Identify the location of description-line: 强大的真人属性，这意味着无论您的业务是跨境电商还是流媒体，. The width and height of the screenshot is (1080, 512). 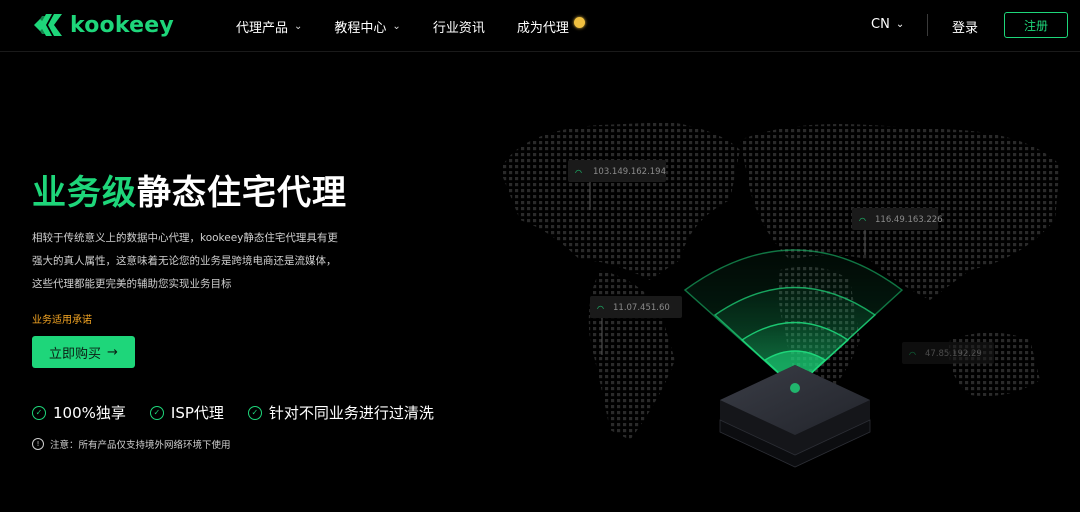
(184, 261).